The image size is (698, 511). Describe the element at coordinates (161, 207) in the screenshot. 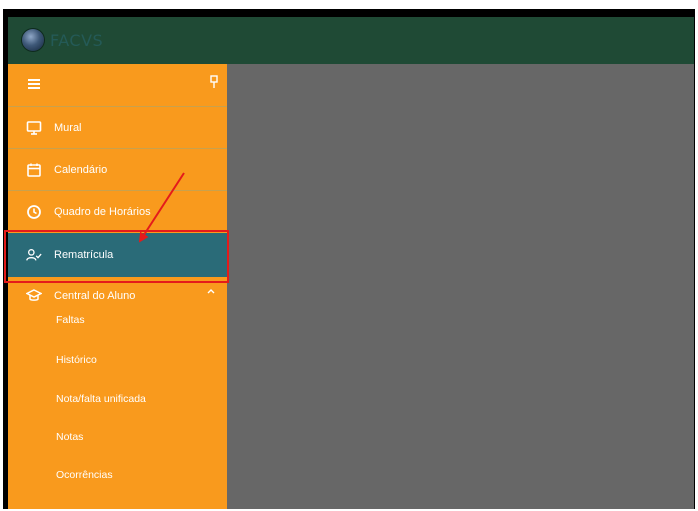

I see `annotation-arrow` at that location.